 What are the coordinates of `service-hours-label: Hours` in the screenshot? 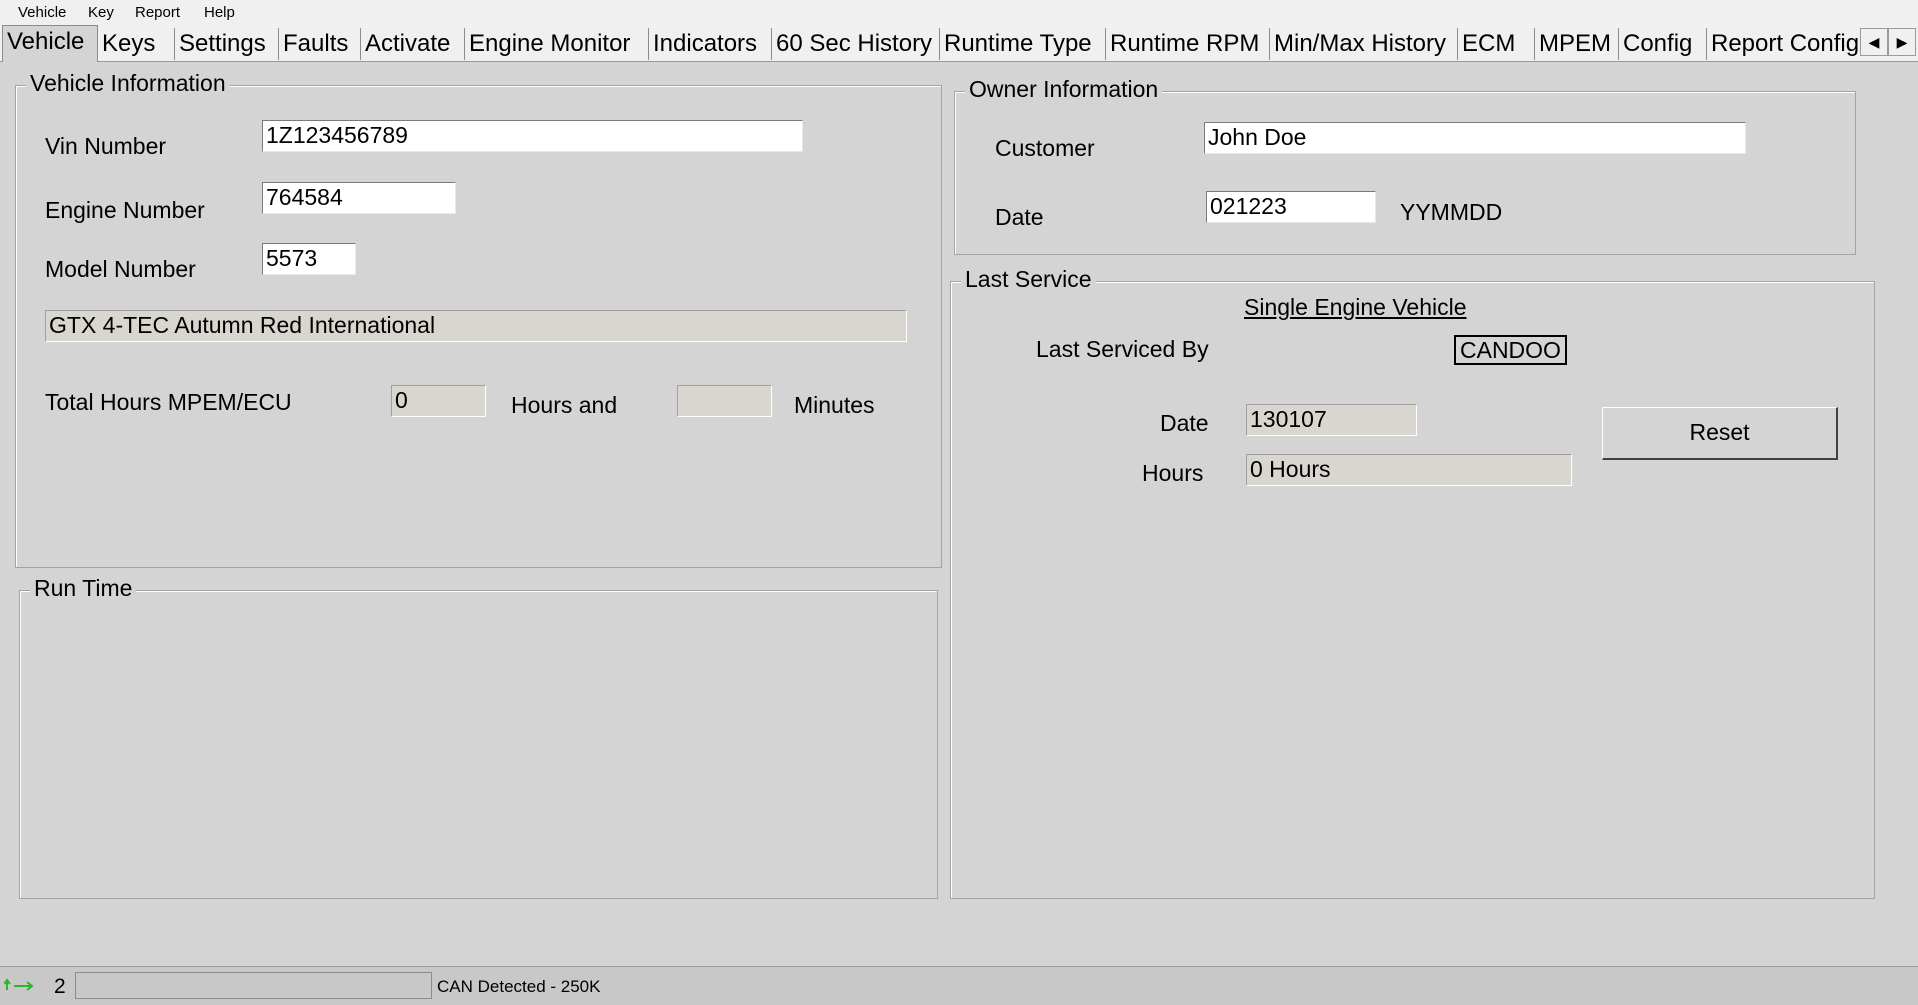 It's located at (1173, 473).